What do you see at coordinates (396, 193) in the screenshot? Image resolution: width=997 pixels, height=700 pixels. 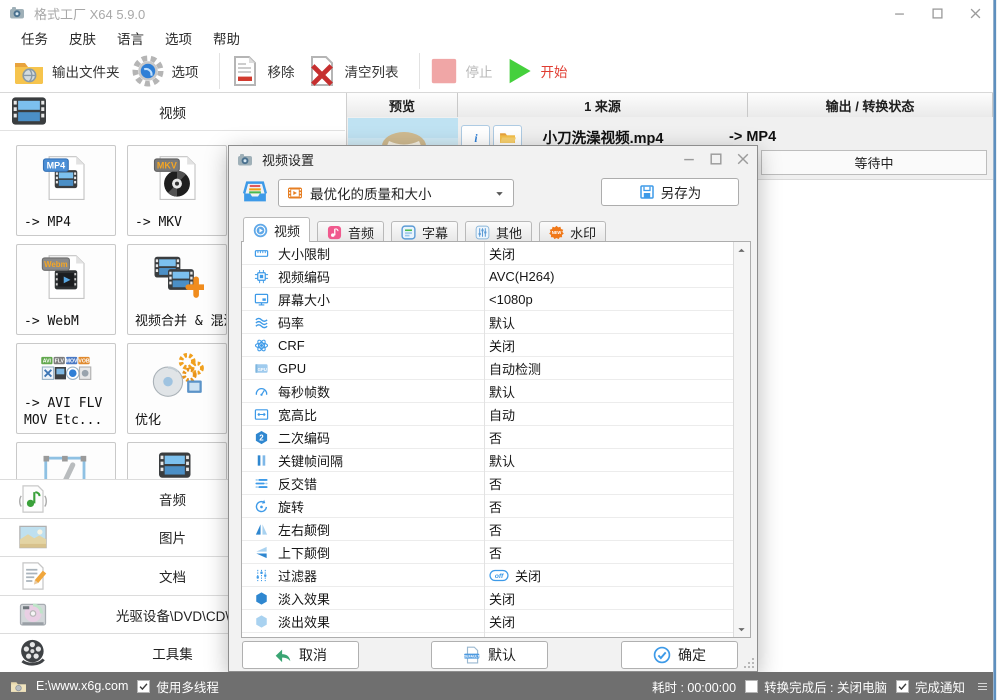 I see `preset-dropdown: 最优化的质量和大小` at bounding box center [396, 193].